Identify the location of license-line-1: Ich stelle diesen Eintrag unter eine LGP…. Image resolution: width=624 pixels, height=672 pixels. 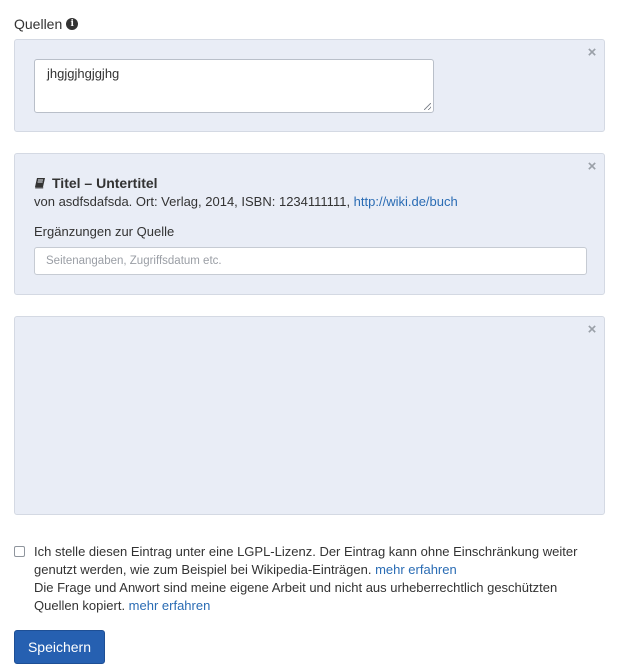
(306, 560).